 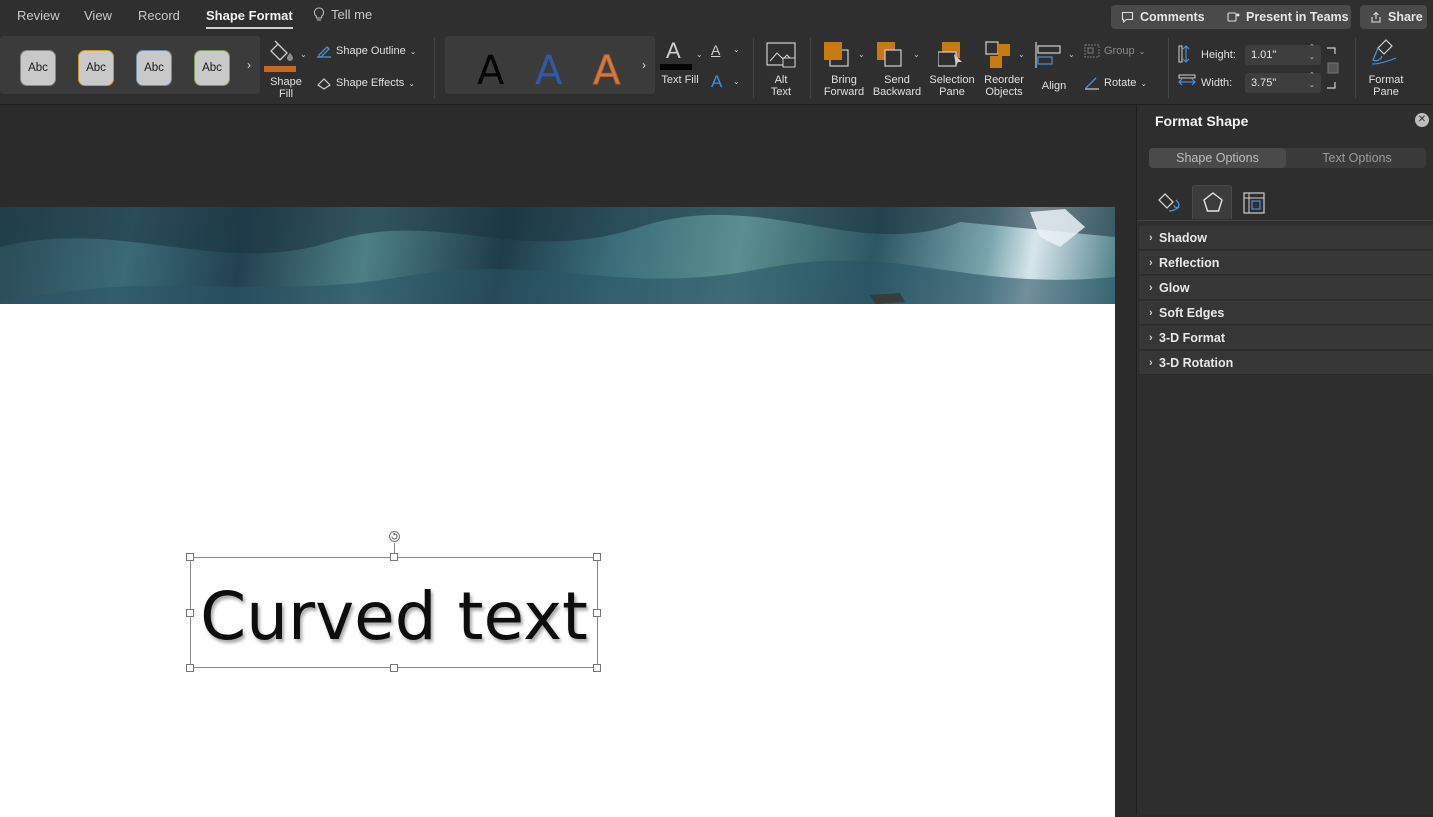 What do you see at coordinates (897, 70) in the screenshot?
I see `send-backward-button: ⌄ Send Backward` at bounding box center [897, 70].